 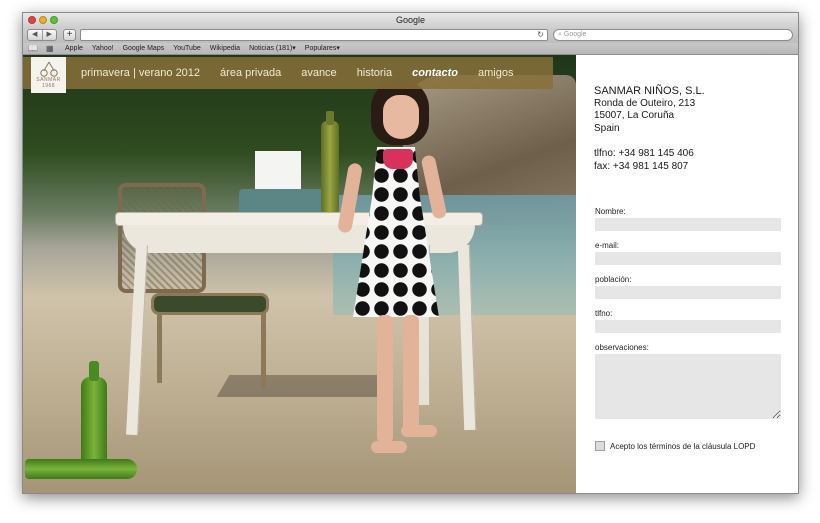 What do you see at coordinates (32, 20) in the screenshot?
I see `close-window-icon` at bounding box center [32, 20].